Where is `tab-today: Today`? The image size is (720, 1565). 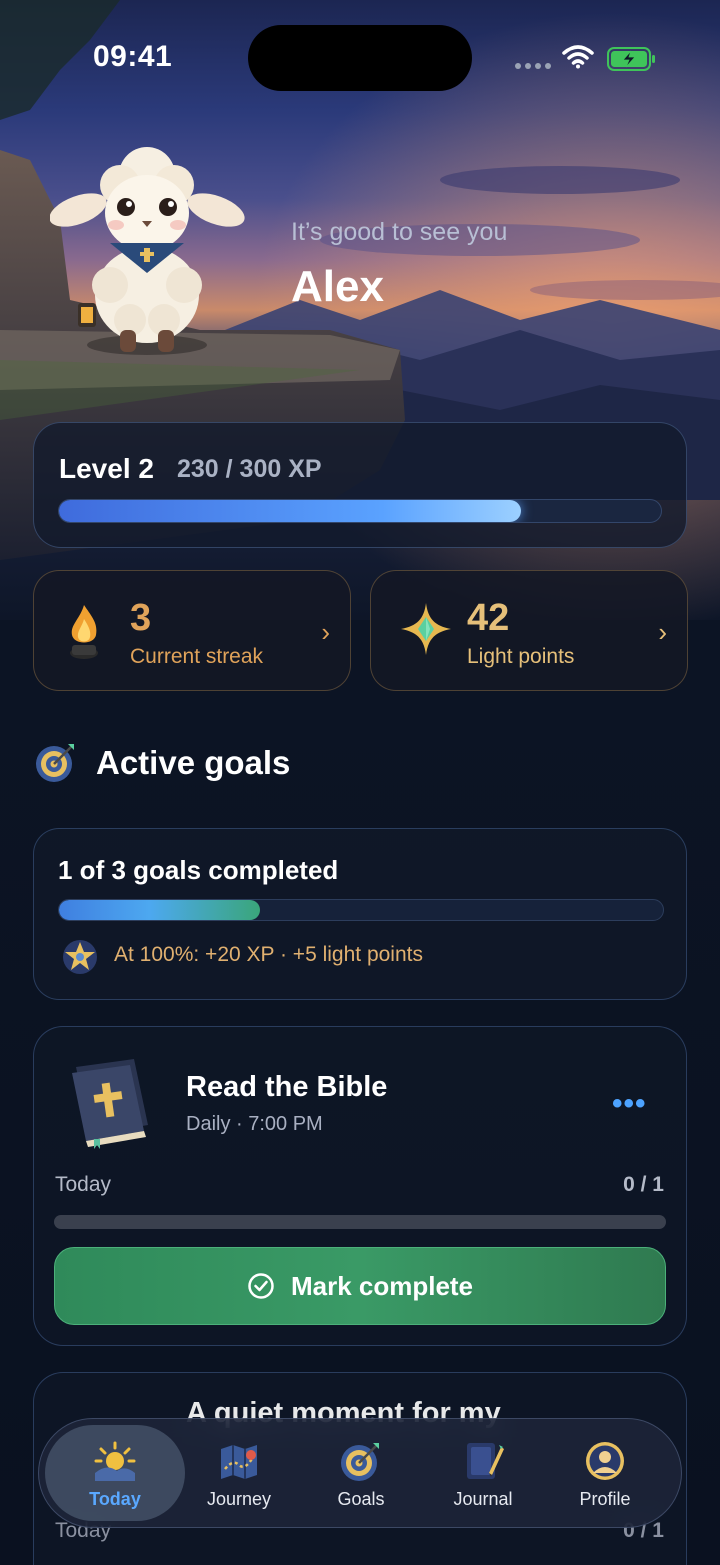
tab-today: Today is located at coordinates (115, 1473).